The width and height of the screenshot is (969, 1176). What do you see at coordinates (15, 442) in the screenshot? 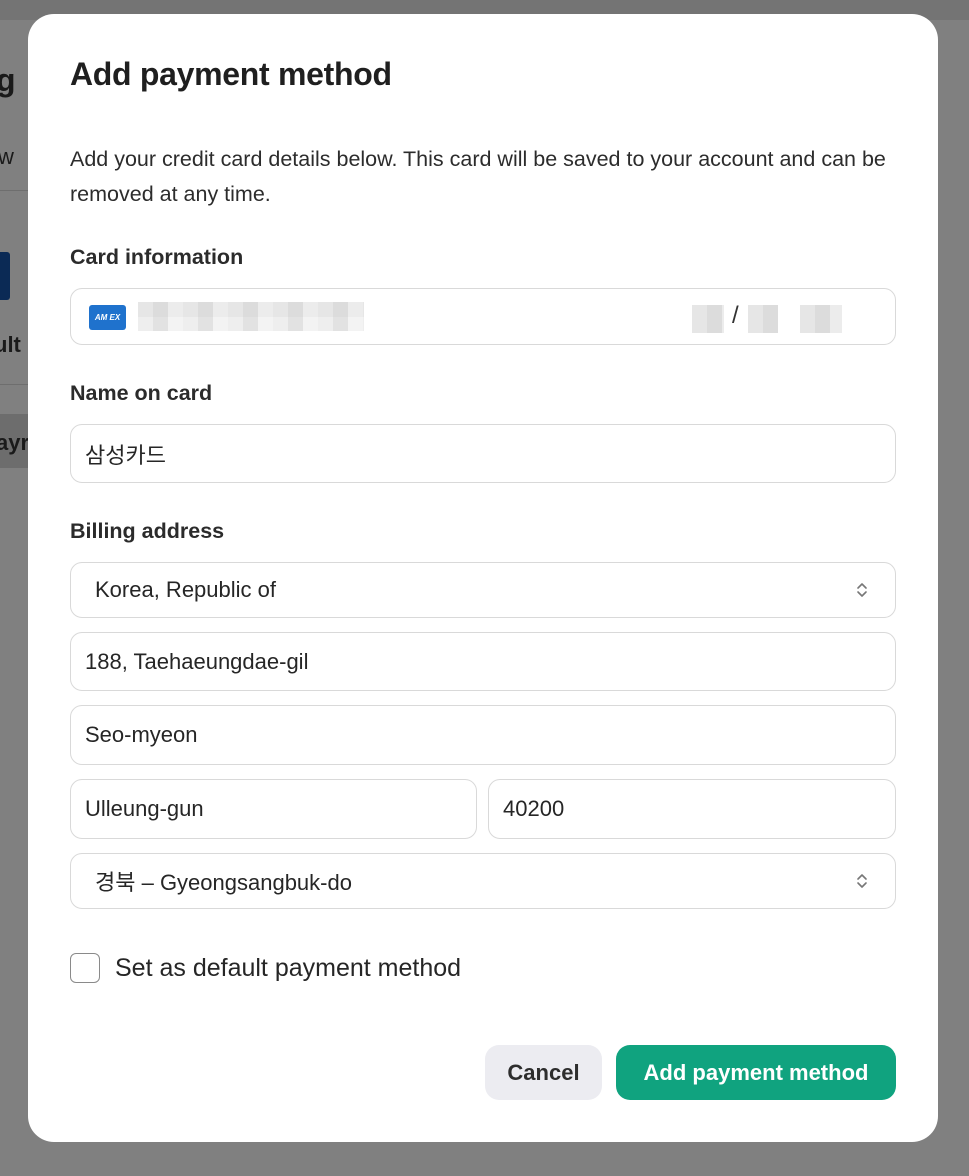
I see `background-tab-fragment: ayr` at bounding box center [15, 442].